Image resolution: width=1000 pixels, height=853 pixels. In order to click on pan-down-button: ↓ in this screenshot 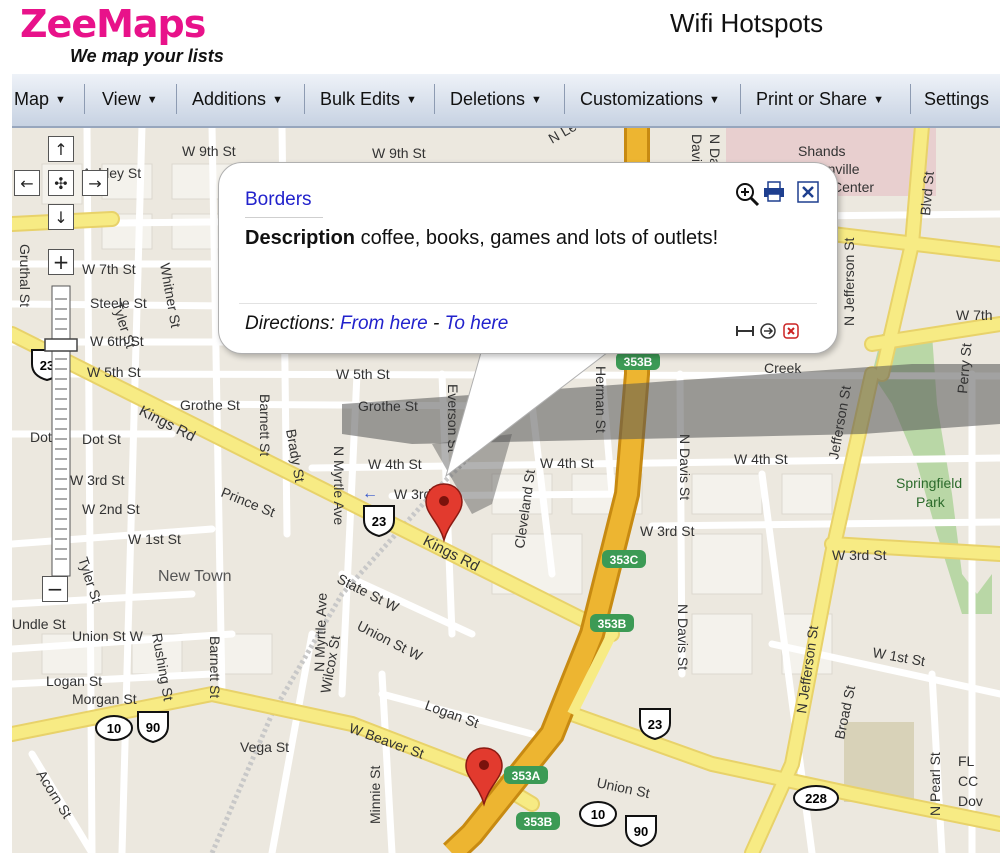, I will do `click(61, 217)`.